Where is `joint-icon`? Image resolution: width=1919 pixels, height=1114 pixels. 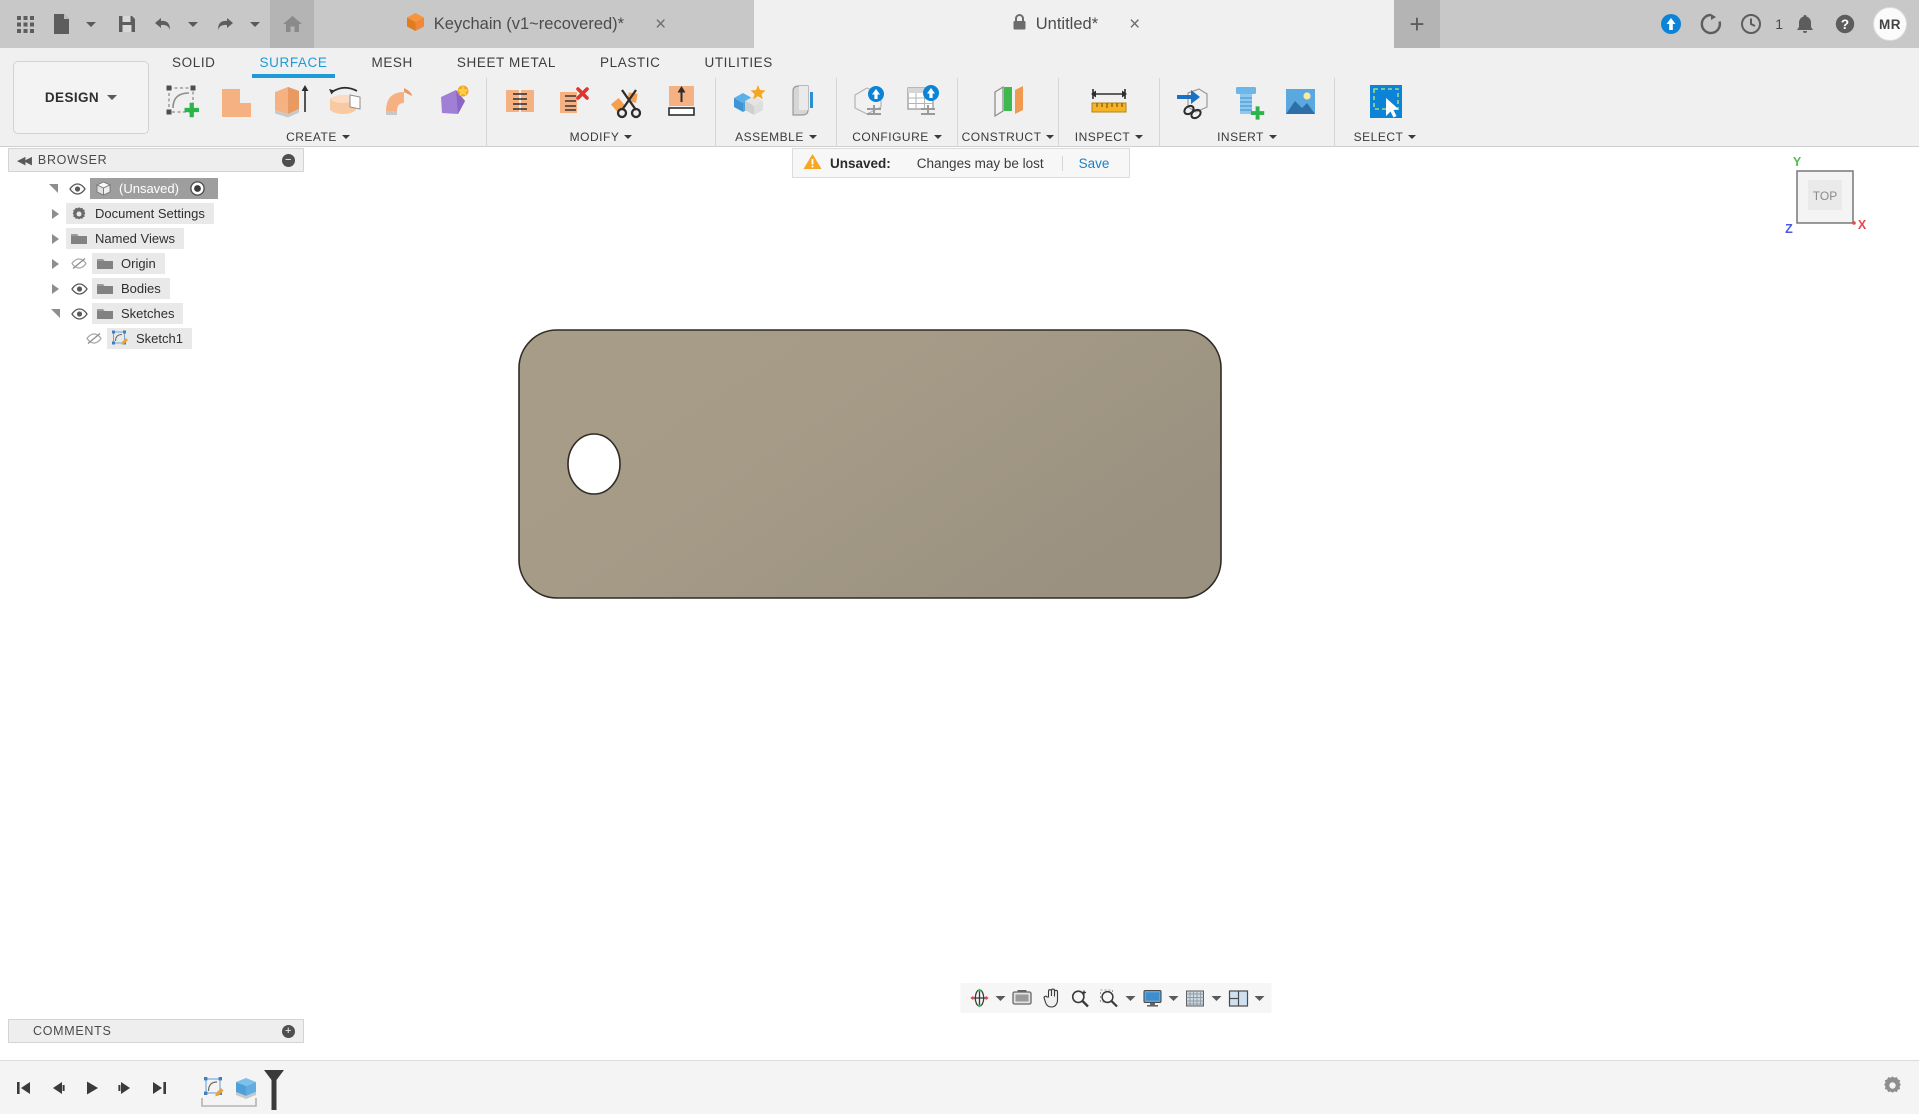
joint-icon is located at coordinates (803, 102).